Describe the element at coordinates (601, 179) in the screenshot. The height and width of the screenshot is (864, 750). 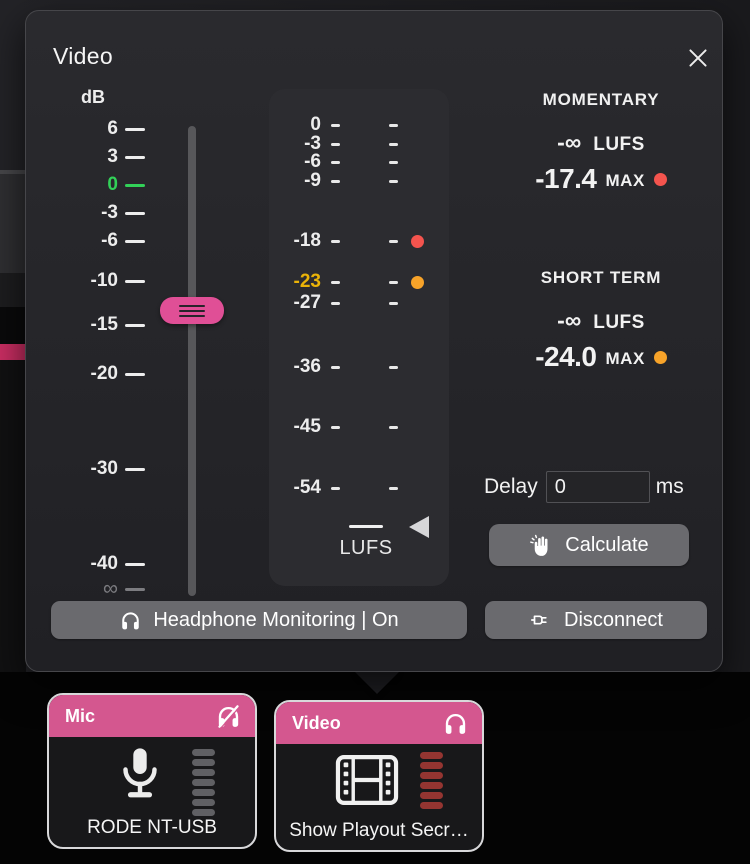
I see `momentary-max: -17.4 MAX` at that location.